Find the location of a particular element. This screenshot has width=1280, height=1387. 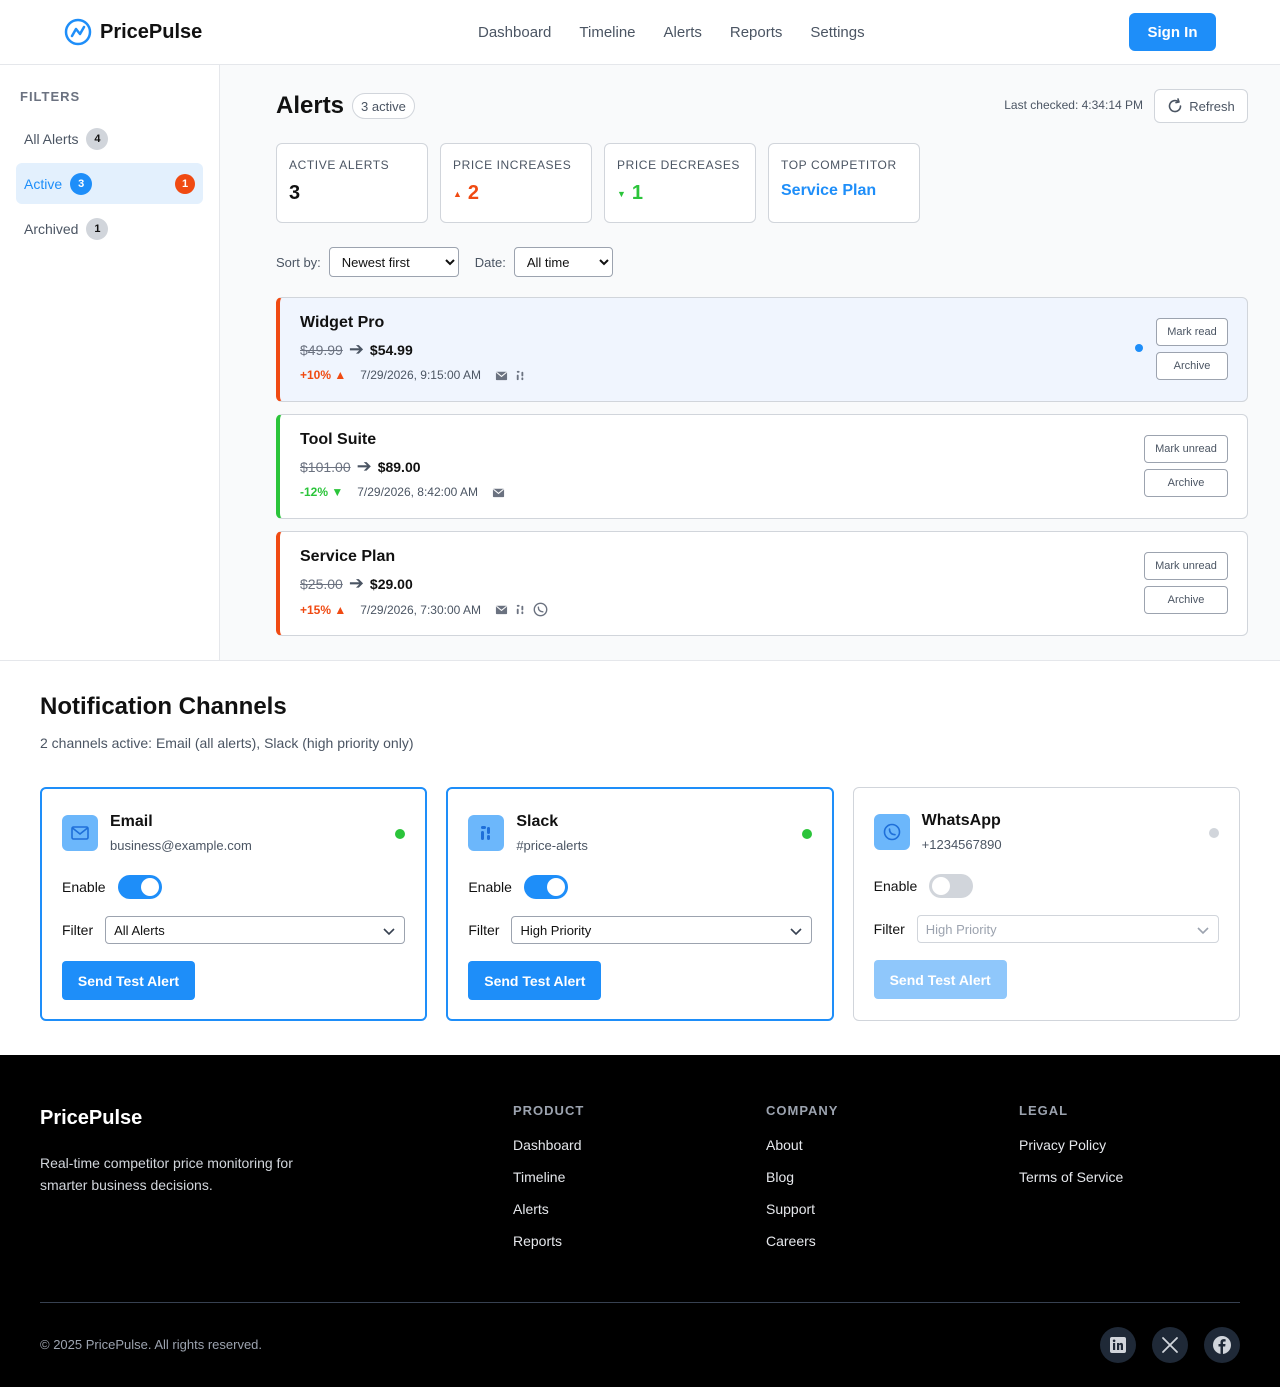

filter-select: All Alerts is located at coordinates (255, 930).